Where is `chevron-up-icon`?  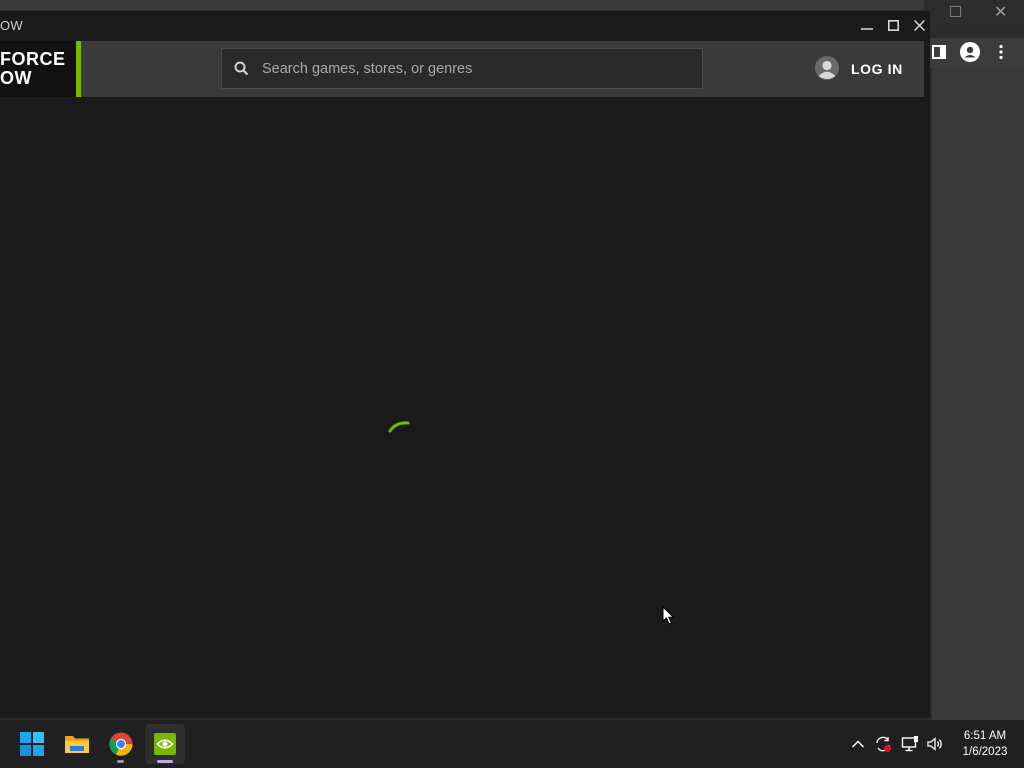
chevron-up-icon is located at coordinates (858, 744).